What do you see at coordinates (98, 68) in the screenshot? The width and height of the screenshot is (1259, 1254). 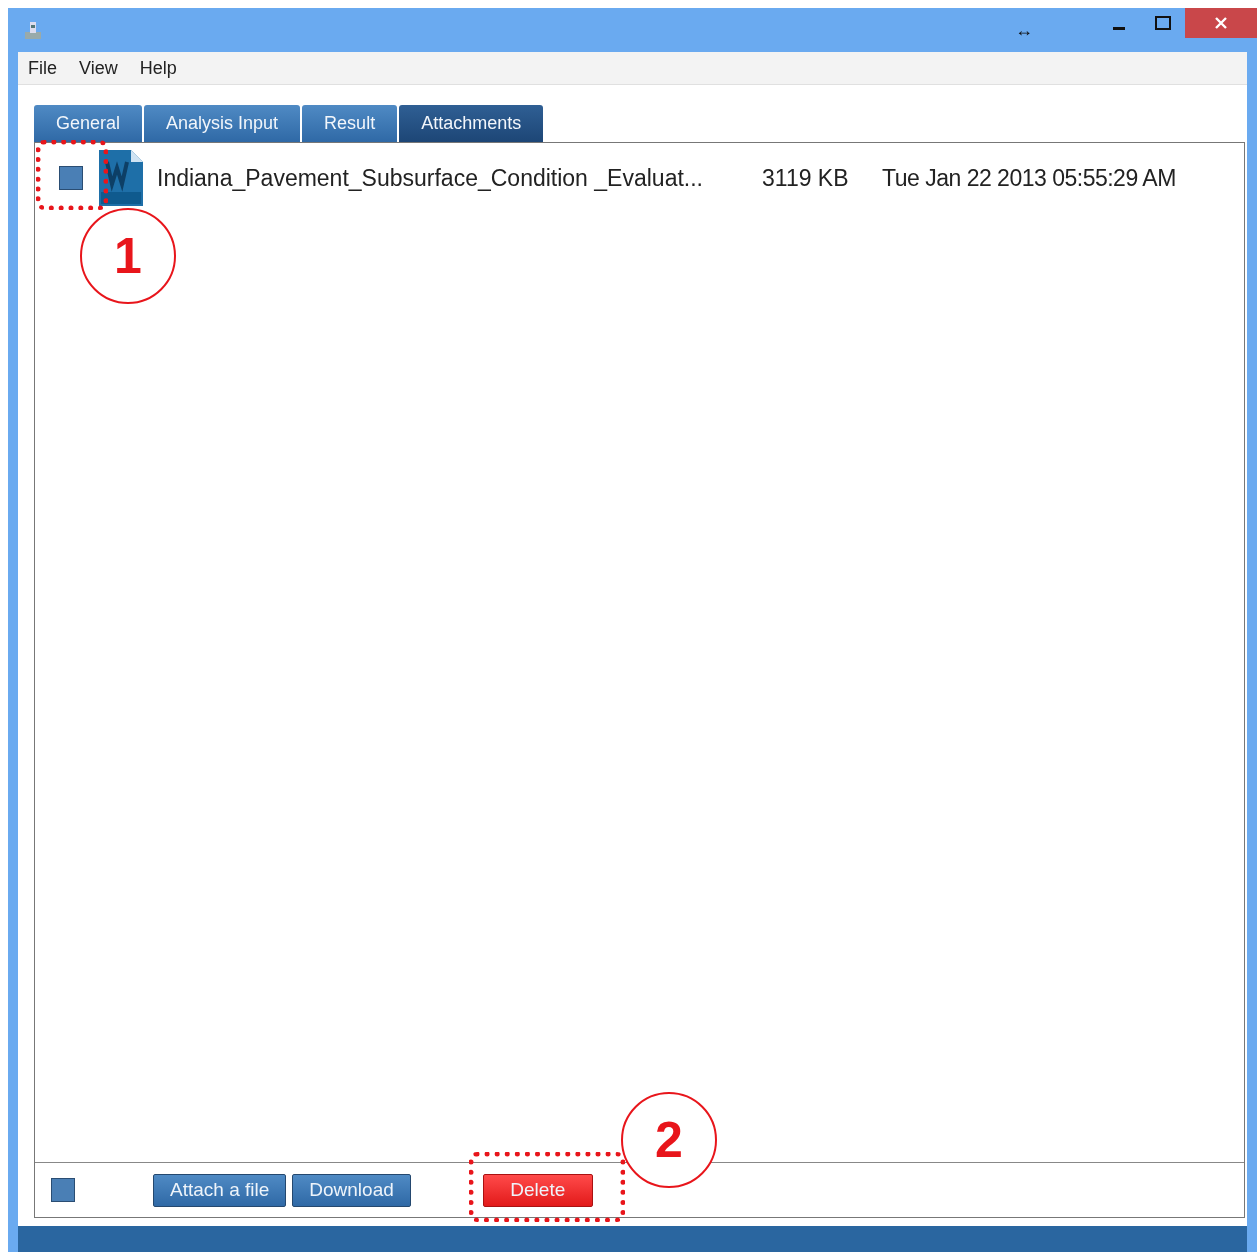 I see `menu-item: View` at bounding box center [98, 68].